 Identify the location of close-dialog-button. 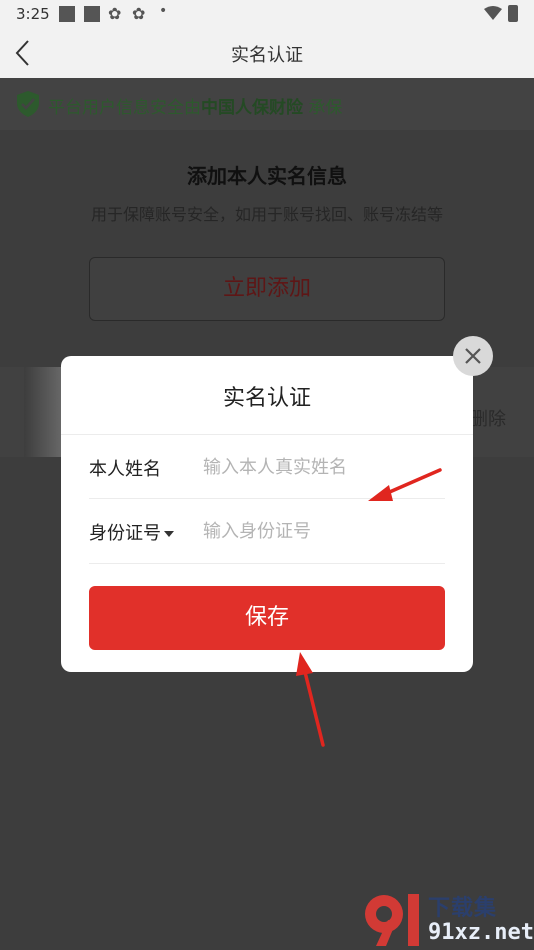
(473, 356).